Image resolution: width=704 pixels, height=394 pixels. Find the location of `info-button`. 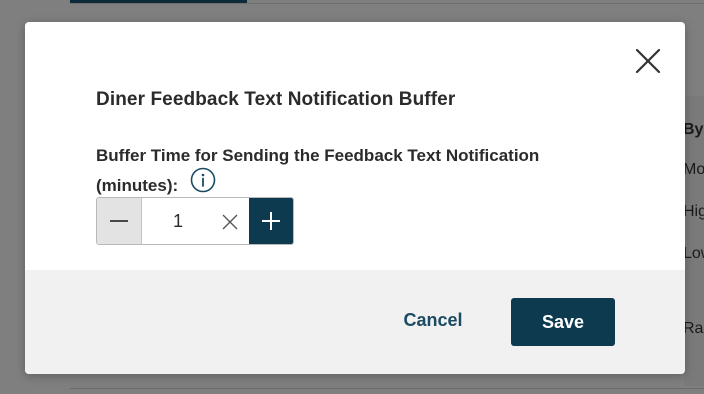

info-button is located at coordinates (203, 180).